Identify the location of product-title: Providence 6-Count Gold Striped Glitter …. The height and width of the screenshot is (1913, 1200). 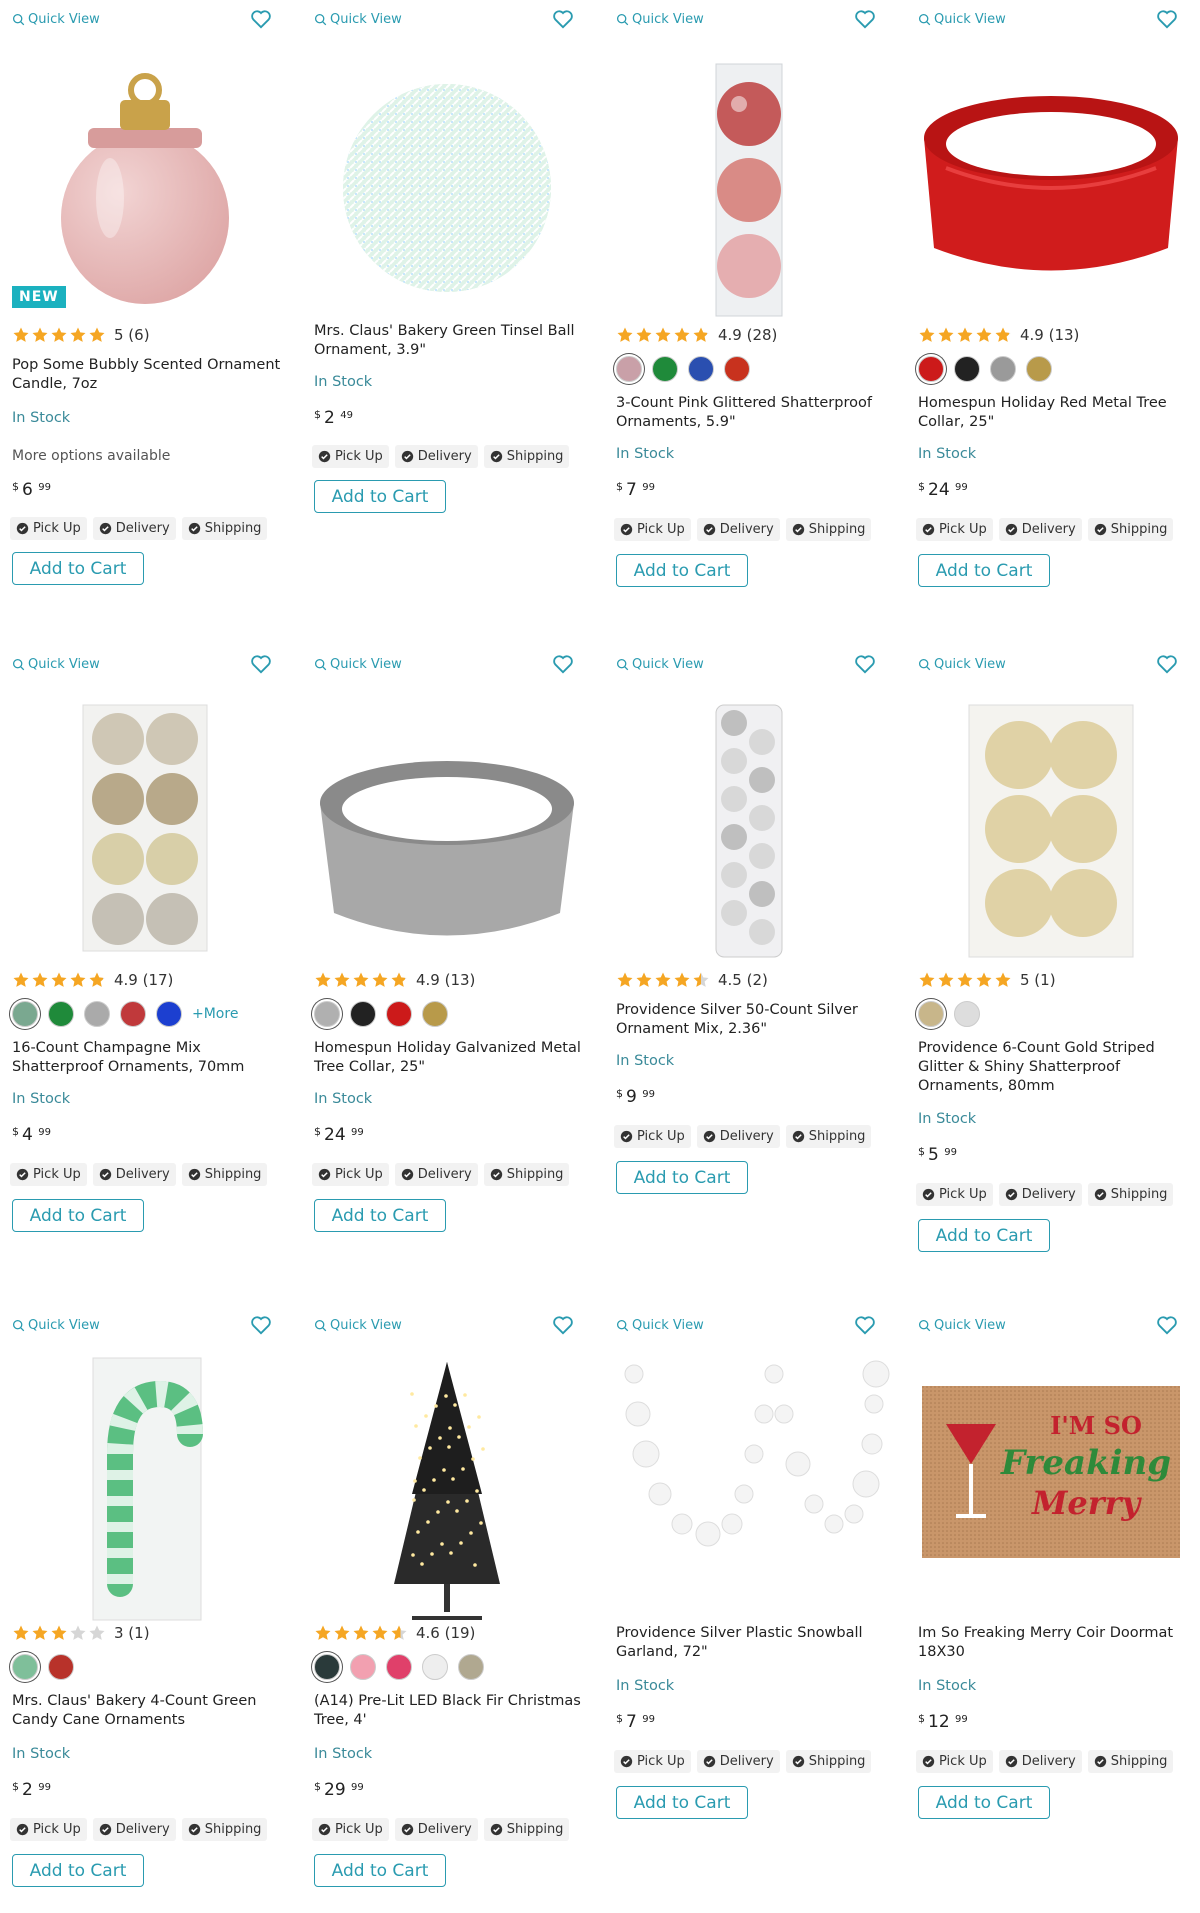
(1053, 1067).